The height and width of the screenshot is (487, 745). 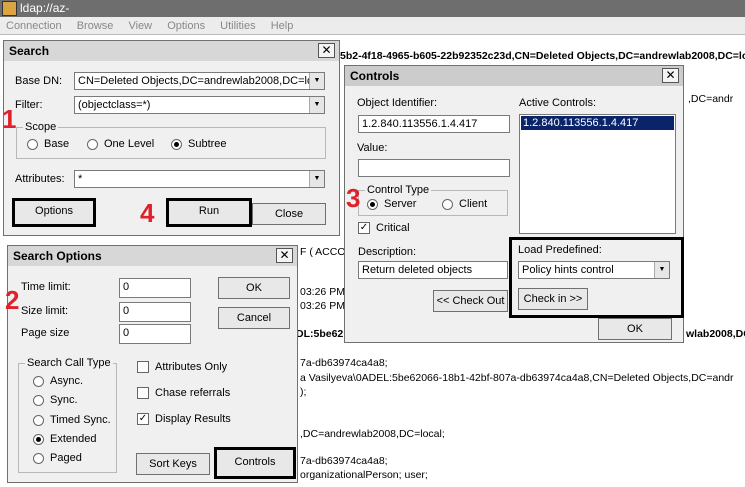 I want to click on load-predefined-value: Policy hints control, so click(x=568, y=270).